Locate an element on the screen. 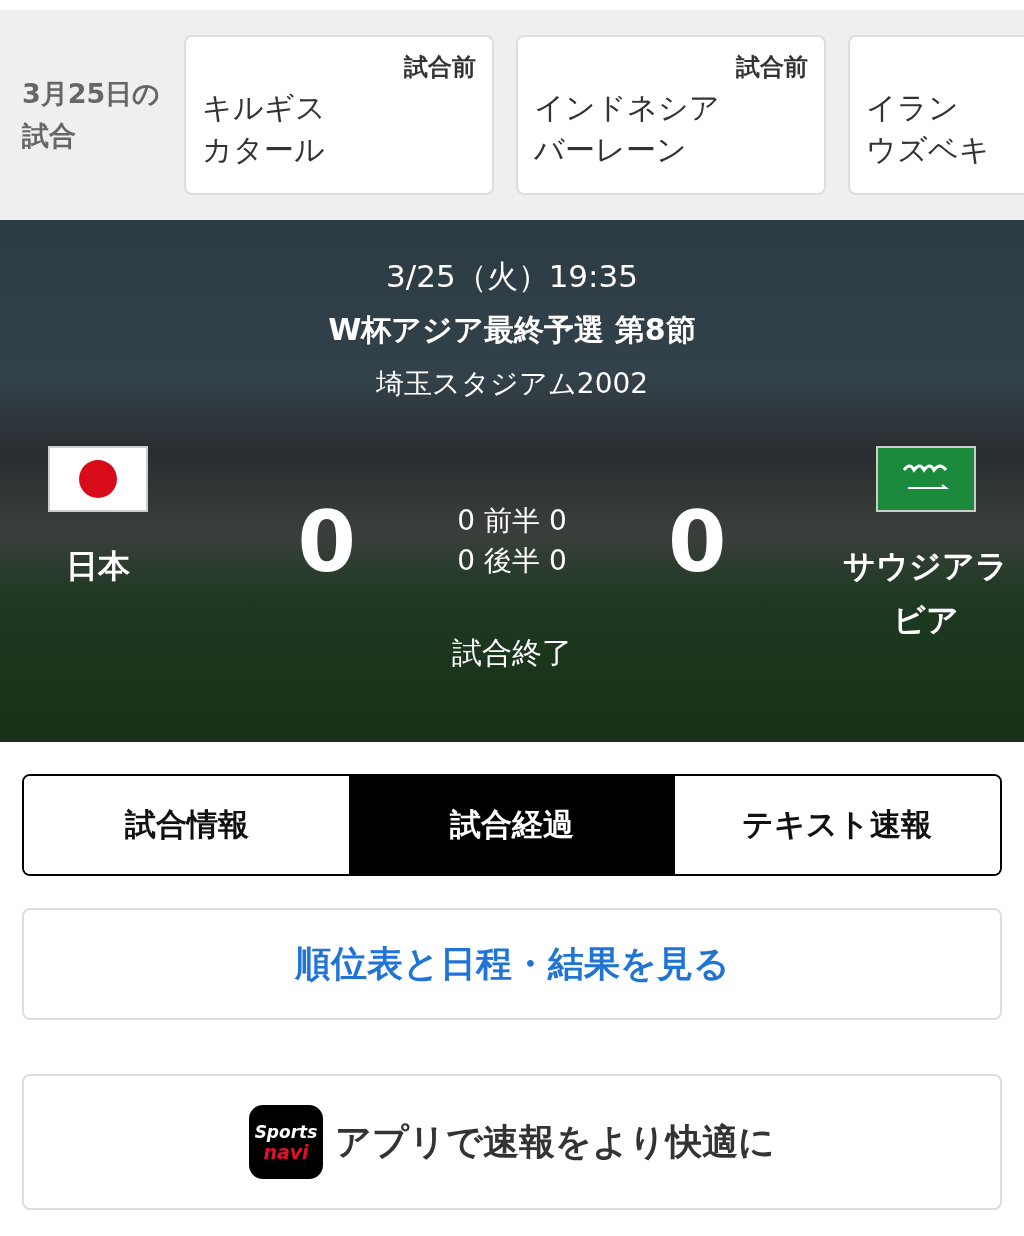  team-name: イラン is located at coordinates (912, 108).